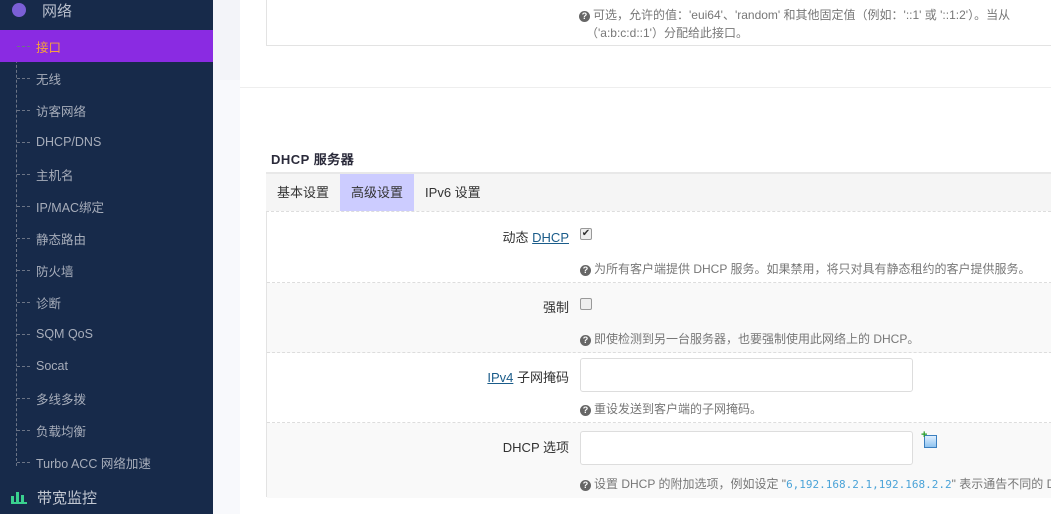 The height and width of the screenshot is (514, 1051). Describe the element at coordinates (658, 191) in the screenshot. I see `tab-bar: 基本设置 高级设置 IPv6 设置` at that location.